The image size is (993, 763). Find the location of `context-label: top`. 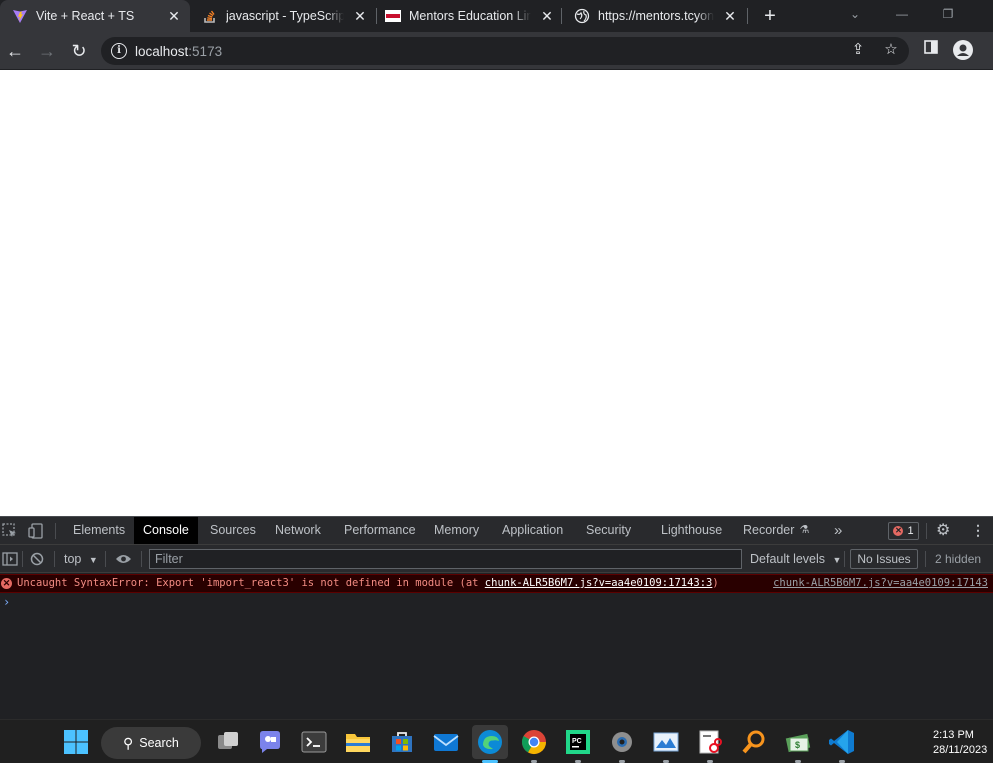

context-label: top is located at coordinates (73, 559).